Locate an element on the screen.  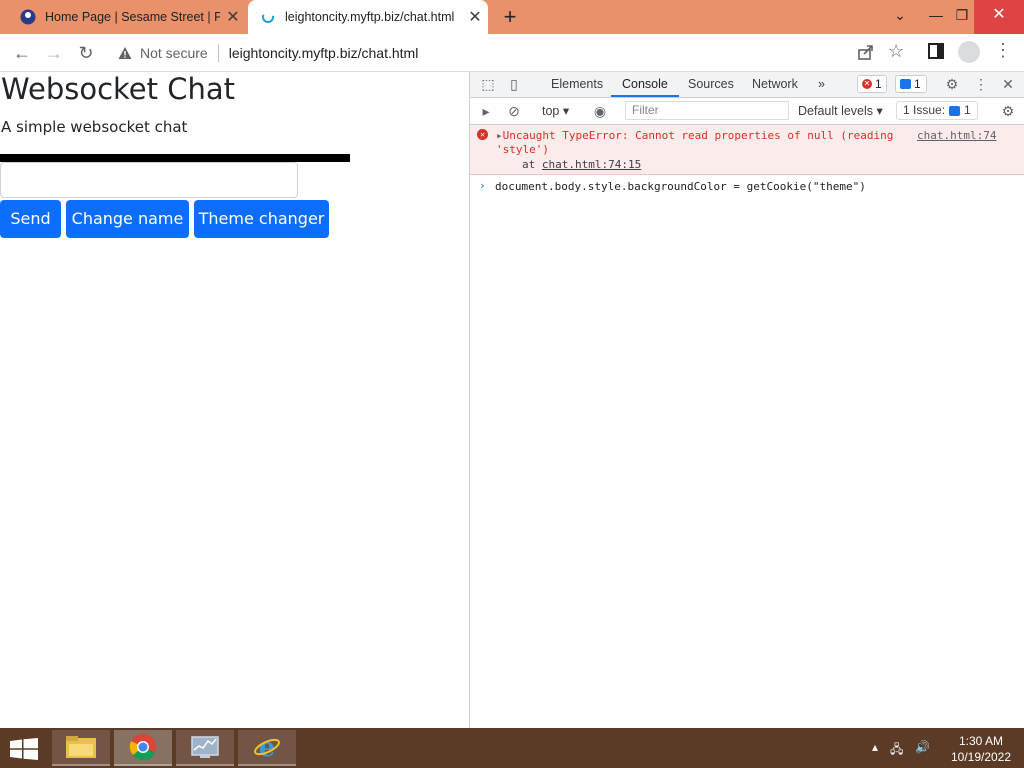
forward-arrow-icon: → is located at coordinates (54, 53).